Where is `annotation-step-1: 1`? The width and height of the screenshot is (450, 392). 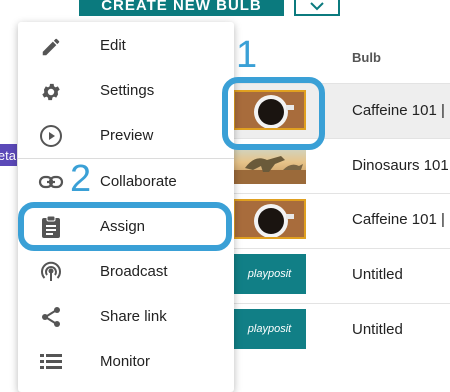
annotation-step-1: 1 is located at coordinates (247, 55).